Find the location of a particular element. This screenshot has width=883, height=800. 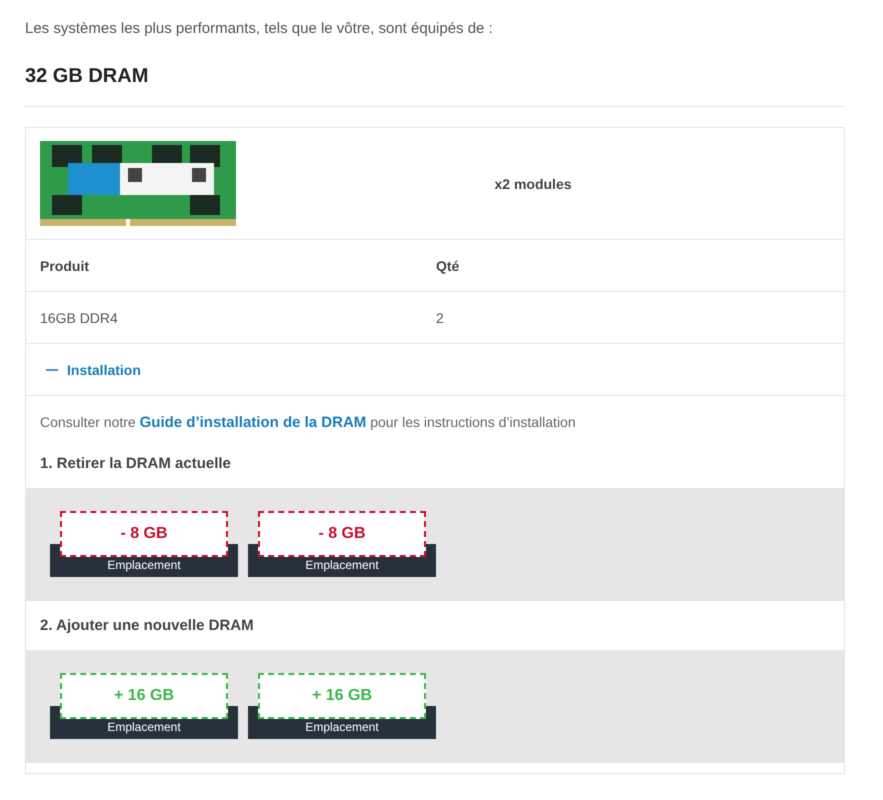

installation-toggle: Installation is located at coordinates (90, 370).